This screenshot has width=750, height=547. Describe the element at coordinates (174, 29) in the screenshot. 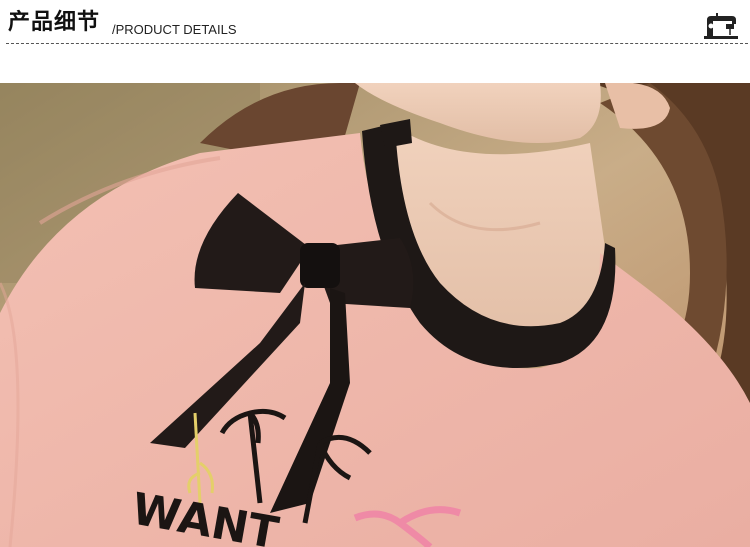

I see `section-subtitle: /PRODUCT DETAILS` at that location.